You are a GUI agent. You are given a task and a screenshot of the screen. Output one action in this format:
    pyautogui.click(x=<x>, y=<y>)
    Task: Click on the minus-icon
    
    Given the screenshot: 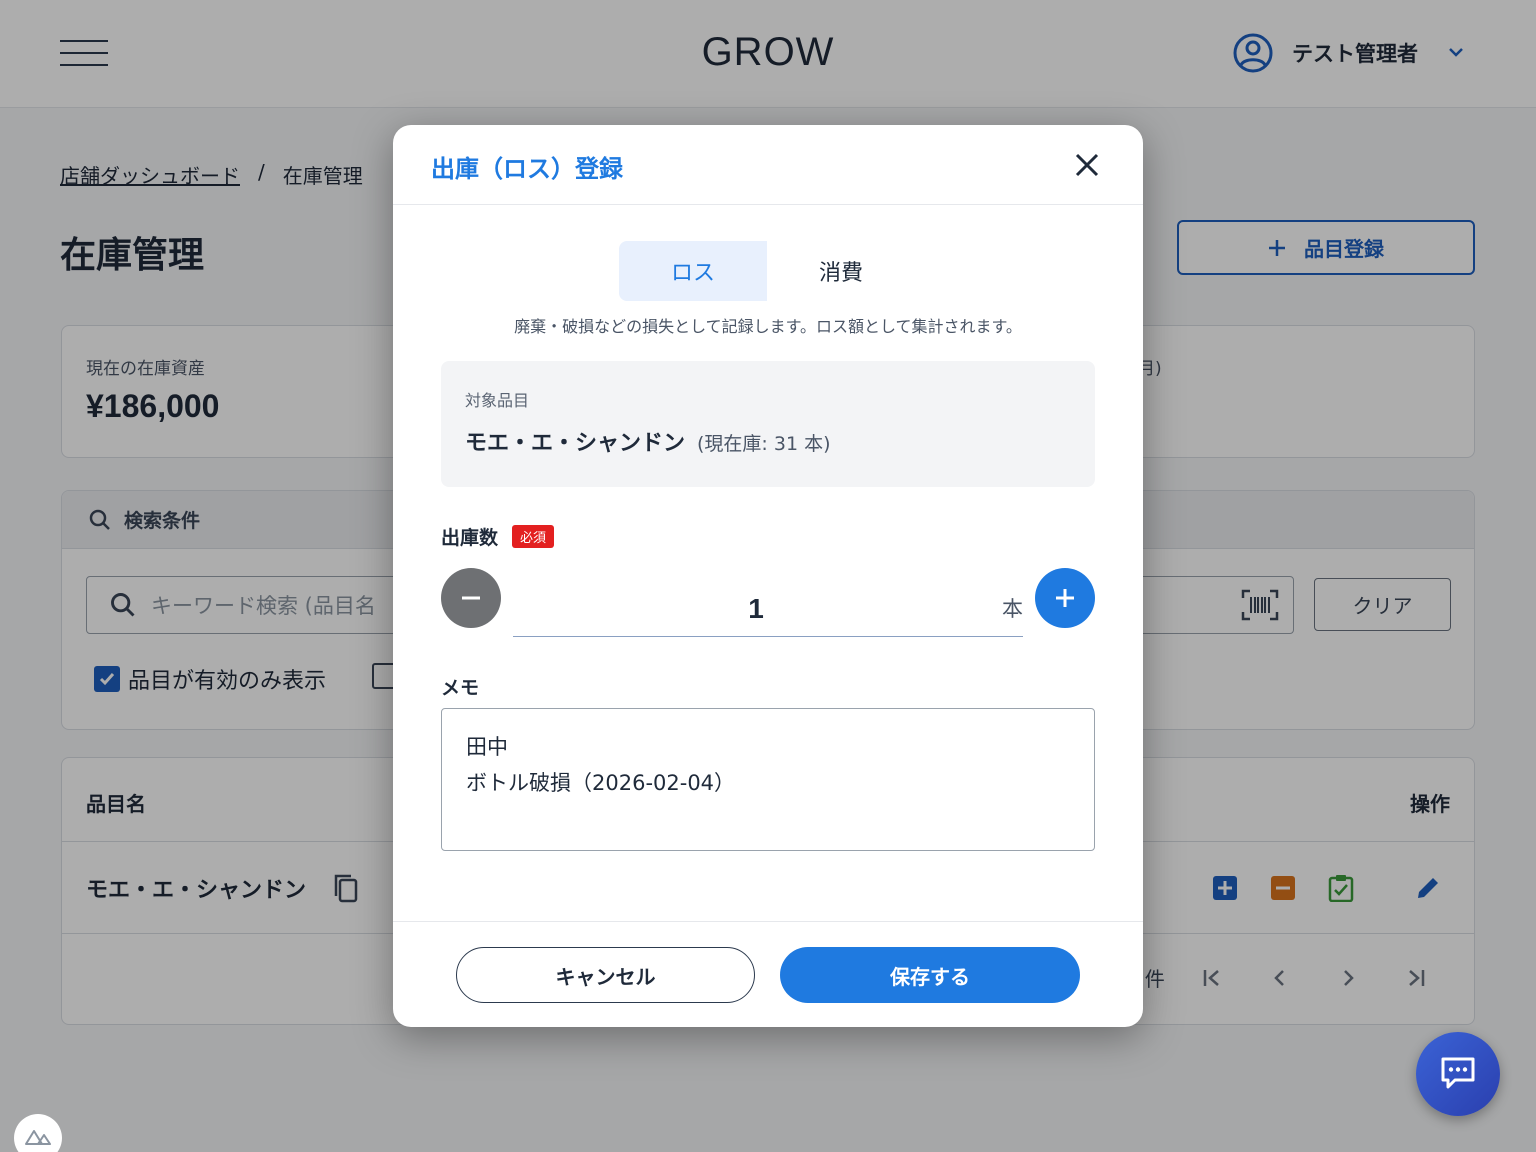 What is the action you would take?
    pyautogui.click(x=471, y=598)
    